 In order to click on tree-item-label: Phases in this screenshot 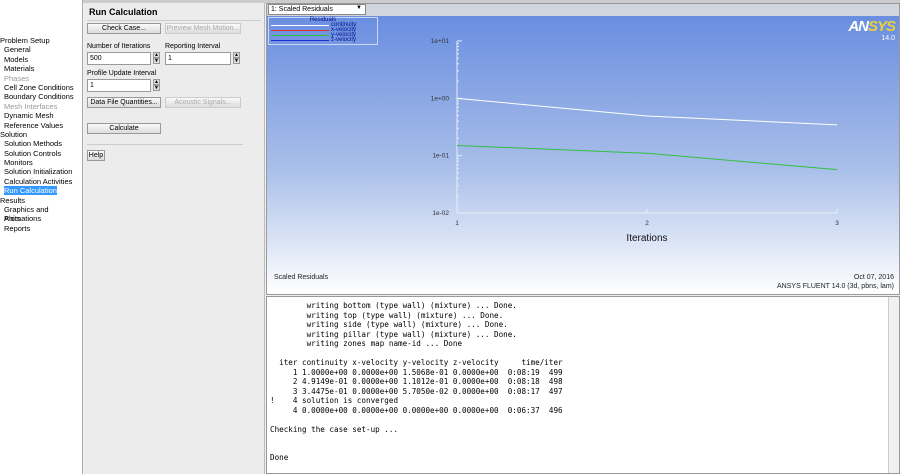, I will do `click(17, 78)`.